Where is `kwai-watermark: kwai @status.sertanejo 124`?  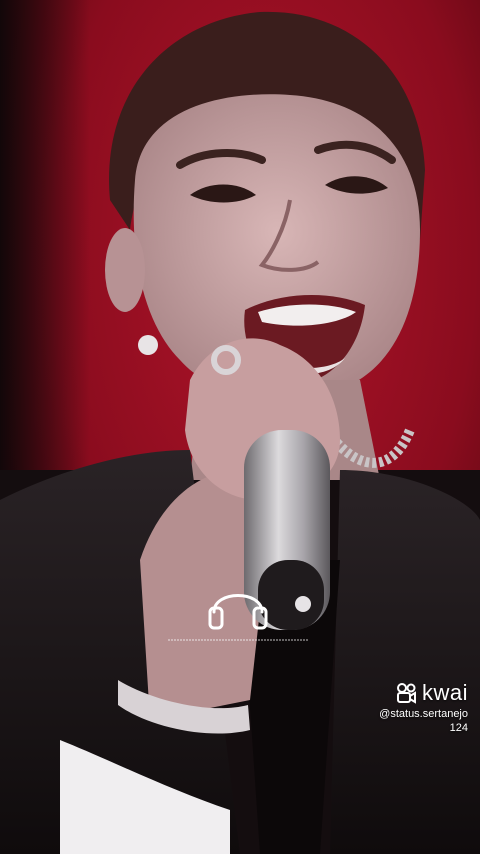 kwai-watermark: kwai @status.sertanejo 124 is located at coordinates (423, 707).